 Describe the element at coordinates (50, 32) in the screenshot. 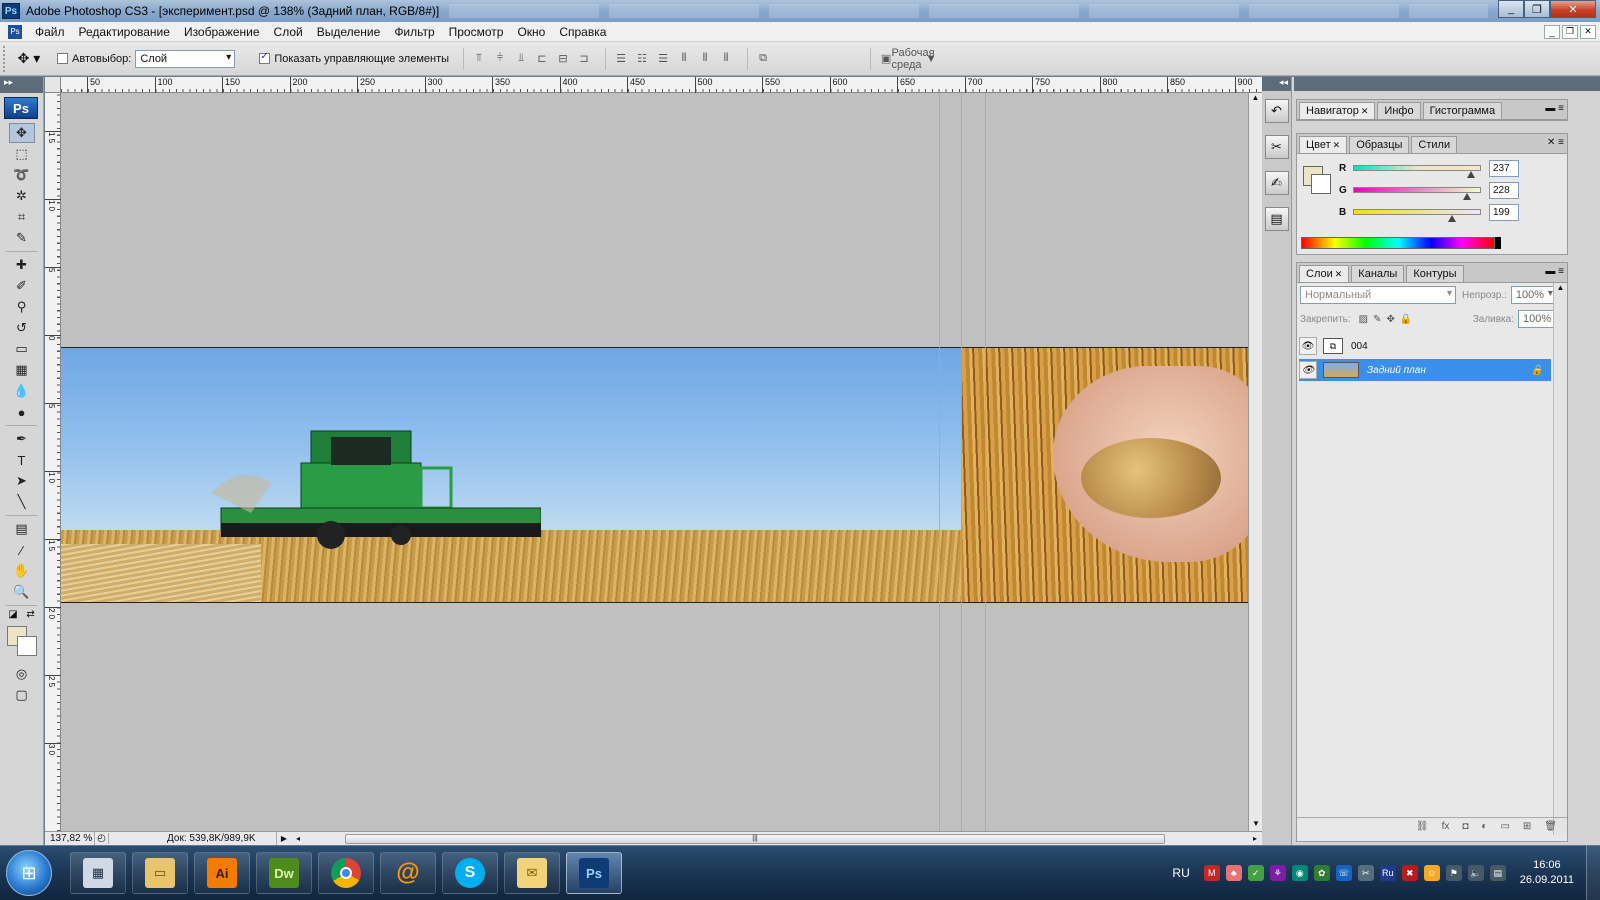

I see `menu-file: Файл` at that location.